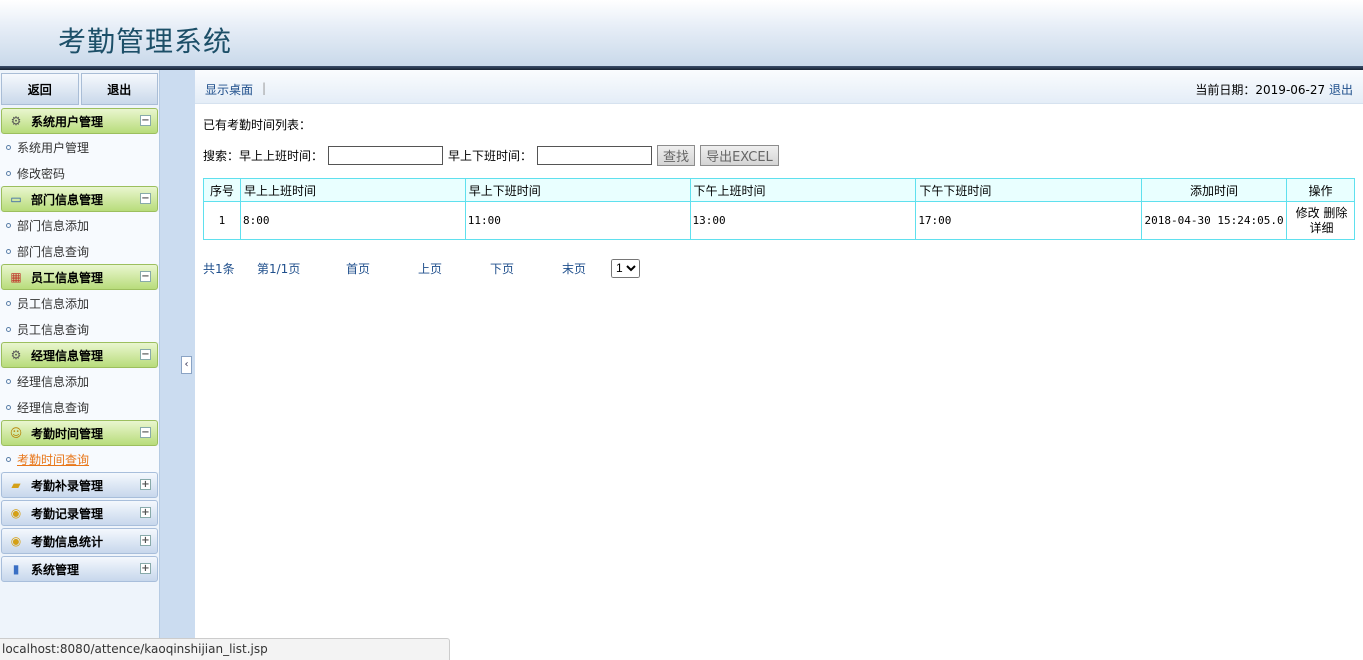  I want to click on gear-icon: ⚙, so click(16, 121).